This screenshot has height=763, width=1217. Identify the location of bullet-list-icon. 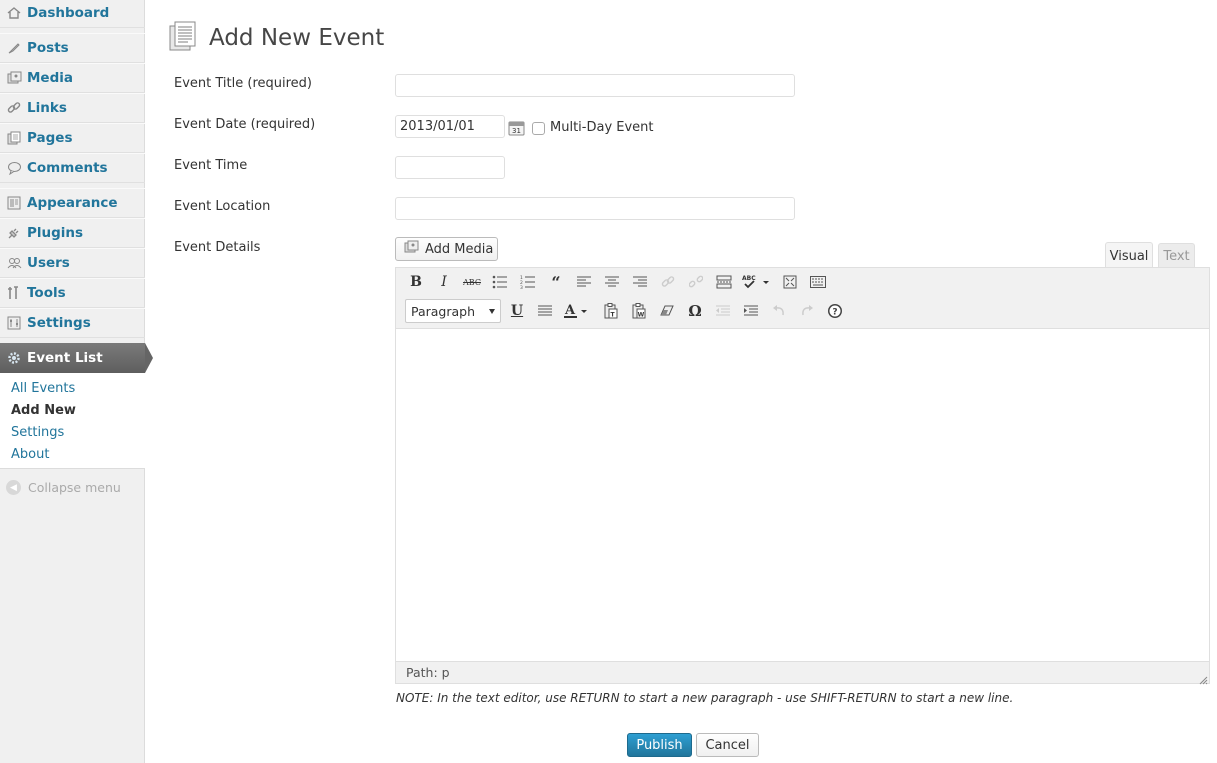
(500, 282).